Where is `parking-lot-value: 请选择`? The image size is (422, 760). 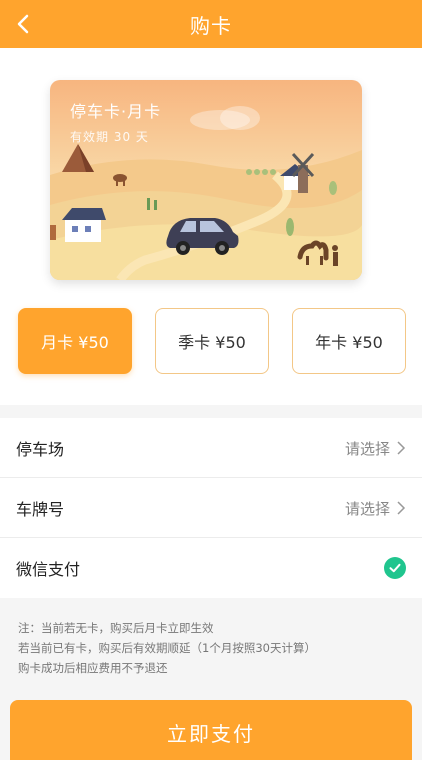
parking-lot-value: 请选择 is located at coordinates (367, 448).